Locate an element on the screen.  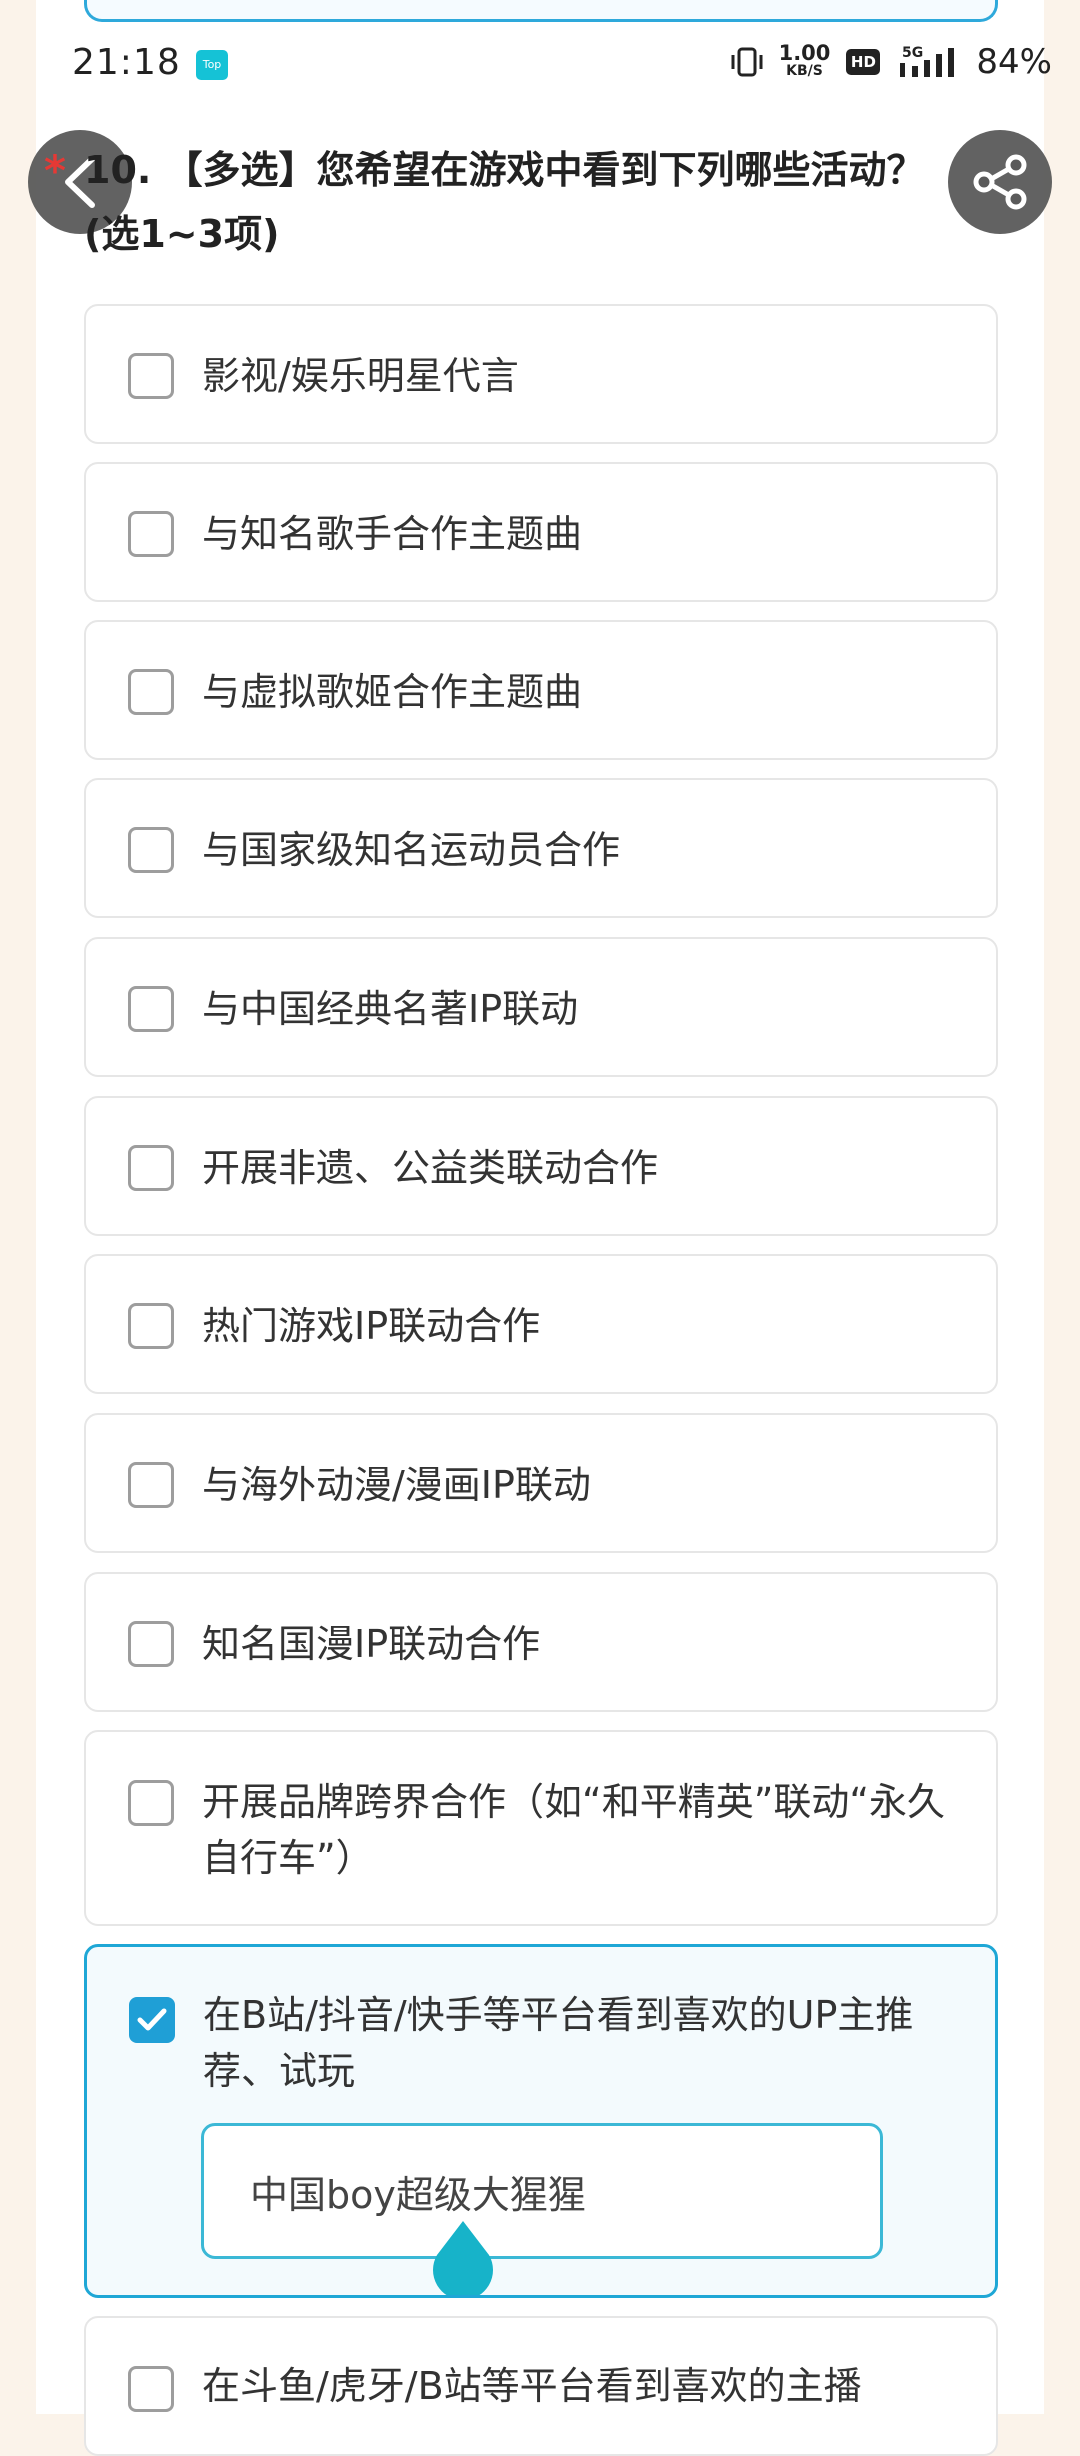
option-12: 在斗鱼/虎牙/B站等平台看到喜欢的主播 is located at coordinates (541, 2386).